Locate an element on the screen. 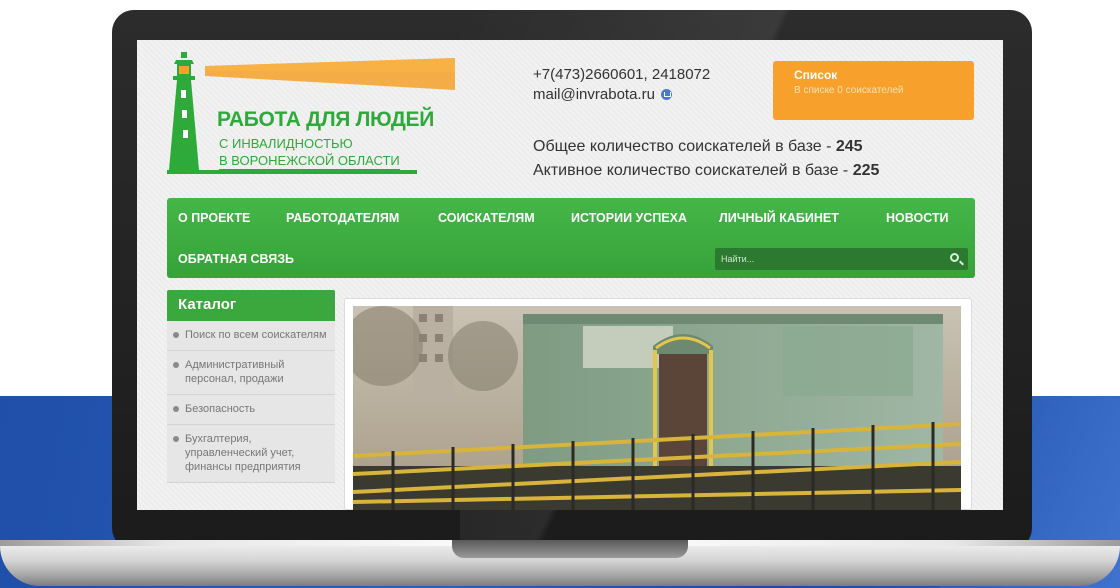 This screenshot has width=1120, height=588. laptop-notch is located at coordinates (570, 549).